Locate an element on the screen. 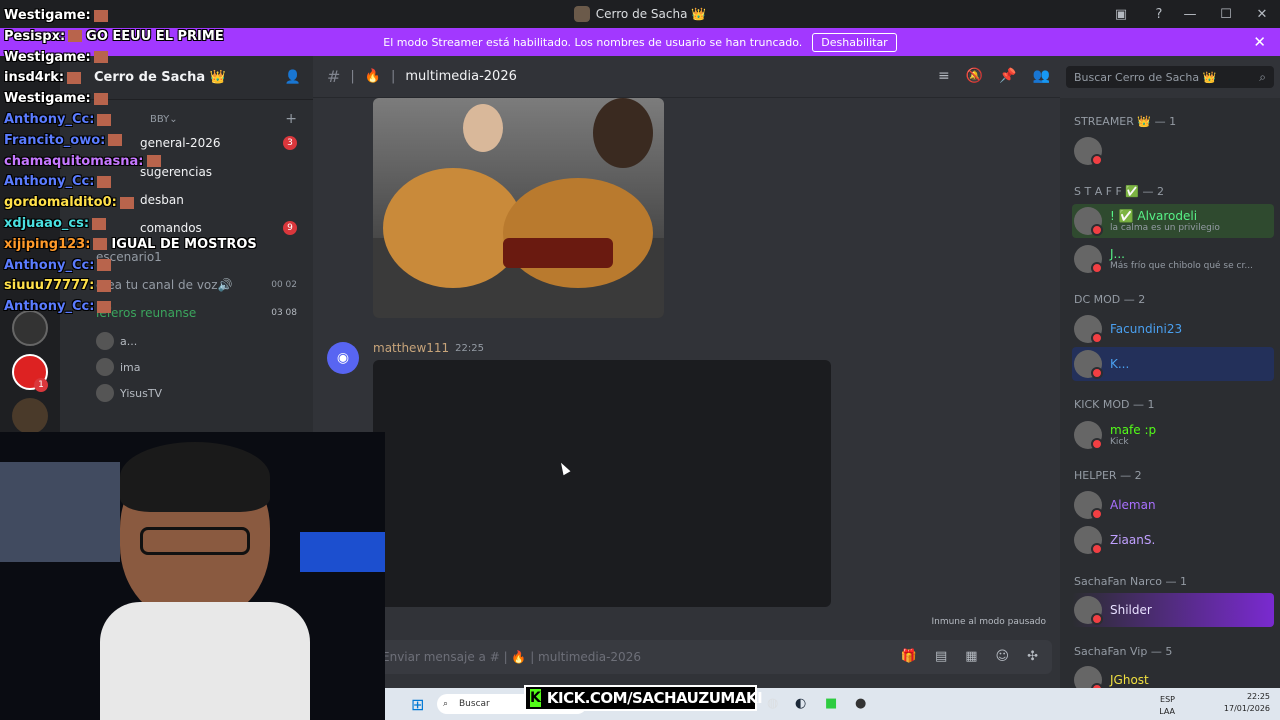 This screenshot has width=1280, height=720. channel-general: general-2026 3 is located at coordinates (220, 143).